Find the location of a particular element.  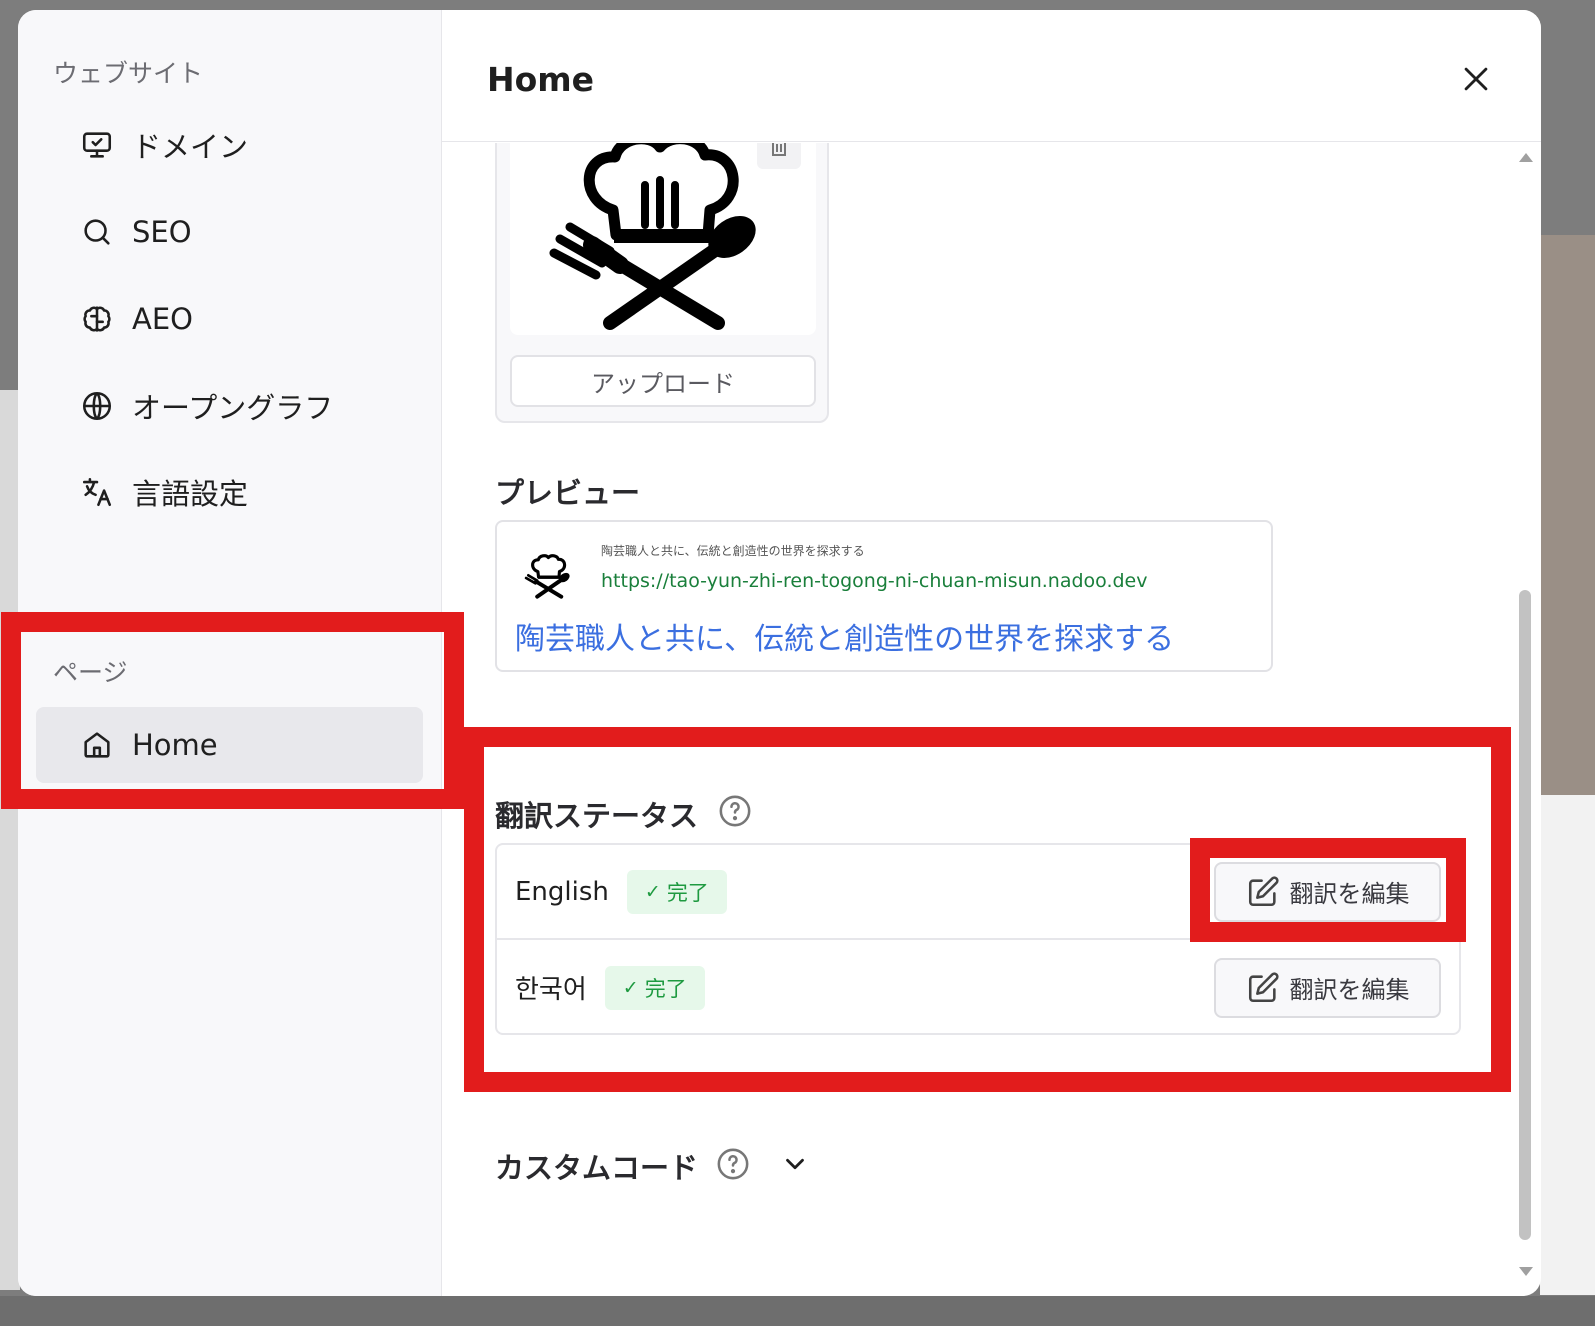

home-icon is located at coordinates (97, 745).